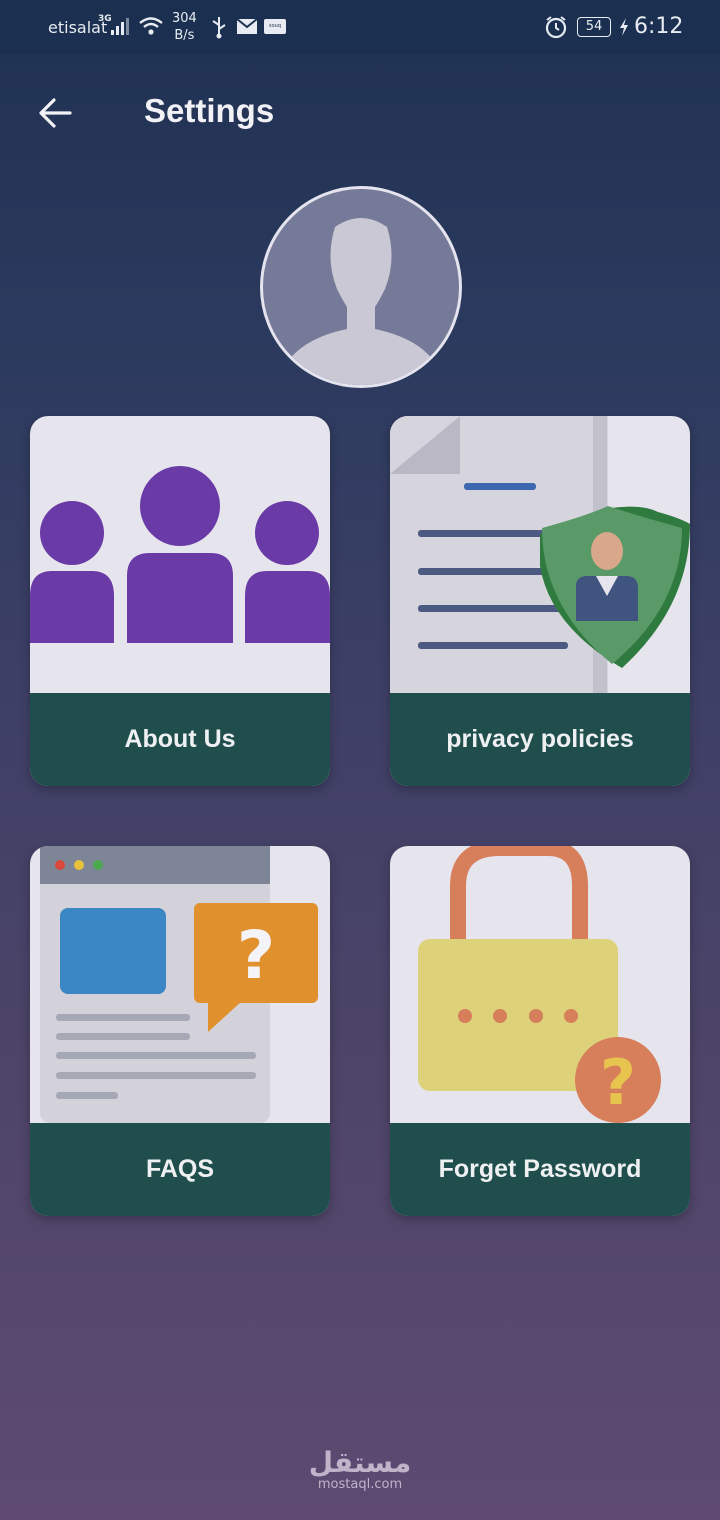 This screenshot has width=720, height=1520. I want to click on profile-avatar, so click(361, 287).